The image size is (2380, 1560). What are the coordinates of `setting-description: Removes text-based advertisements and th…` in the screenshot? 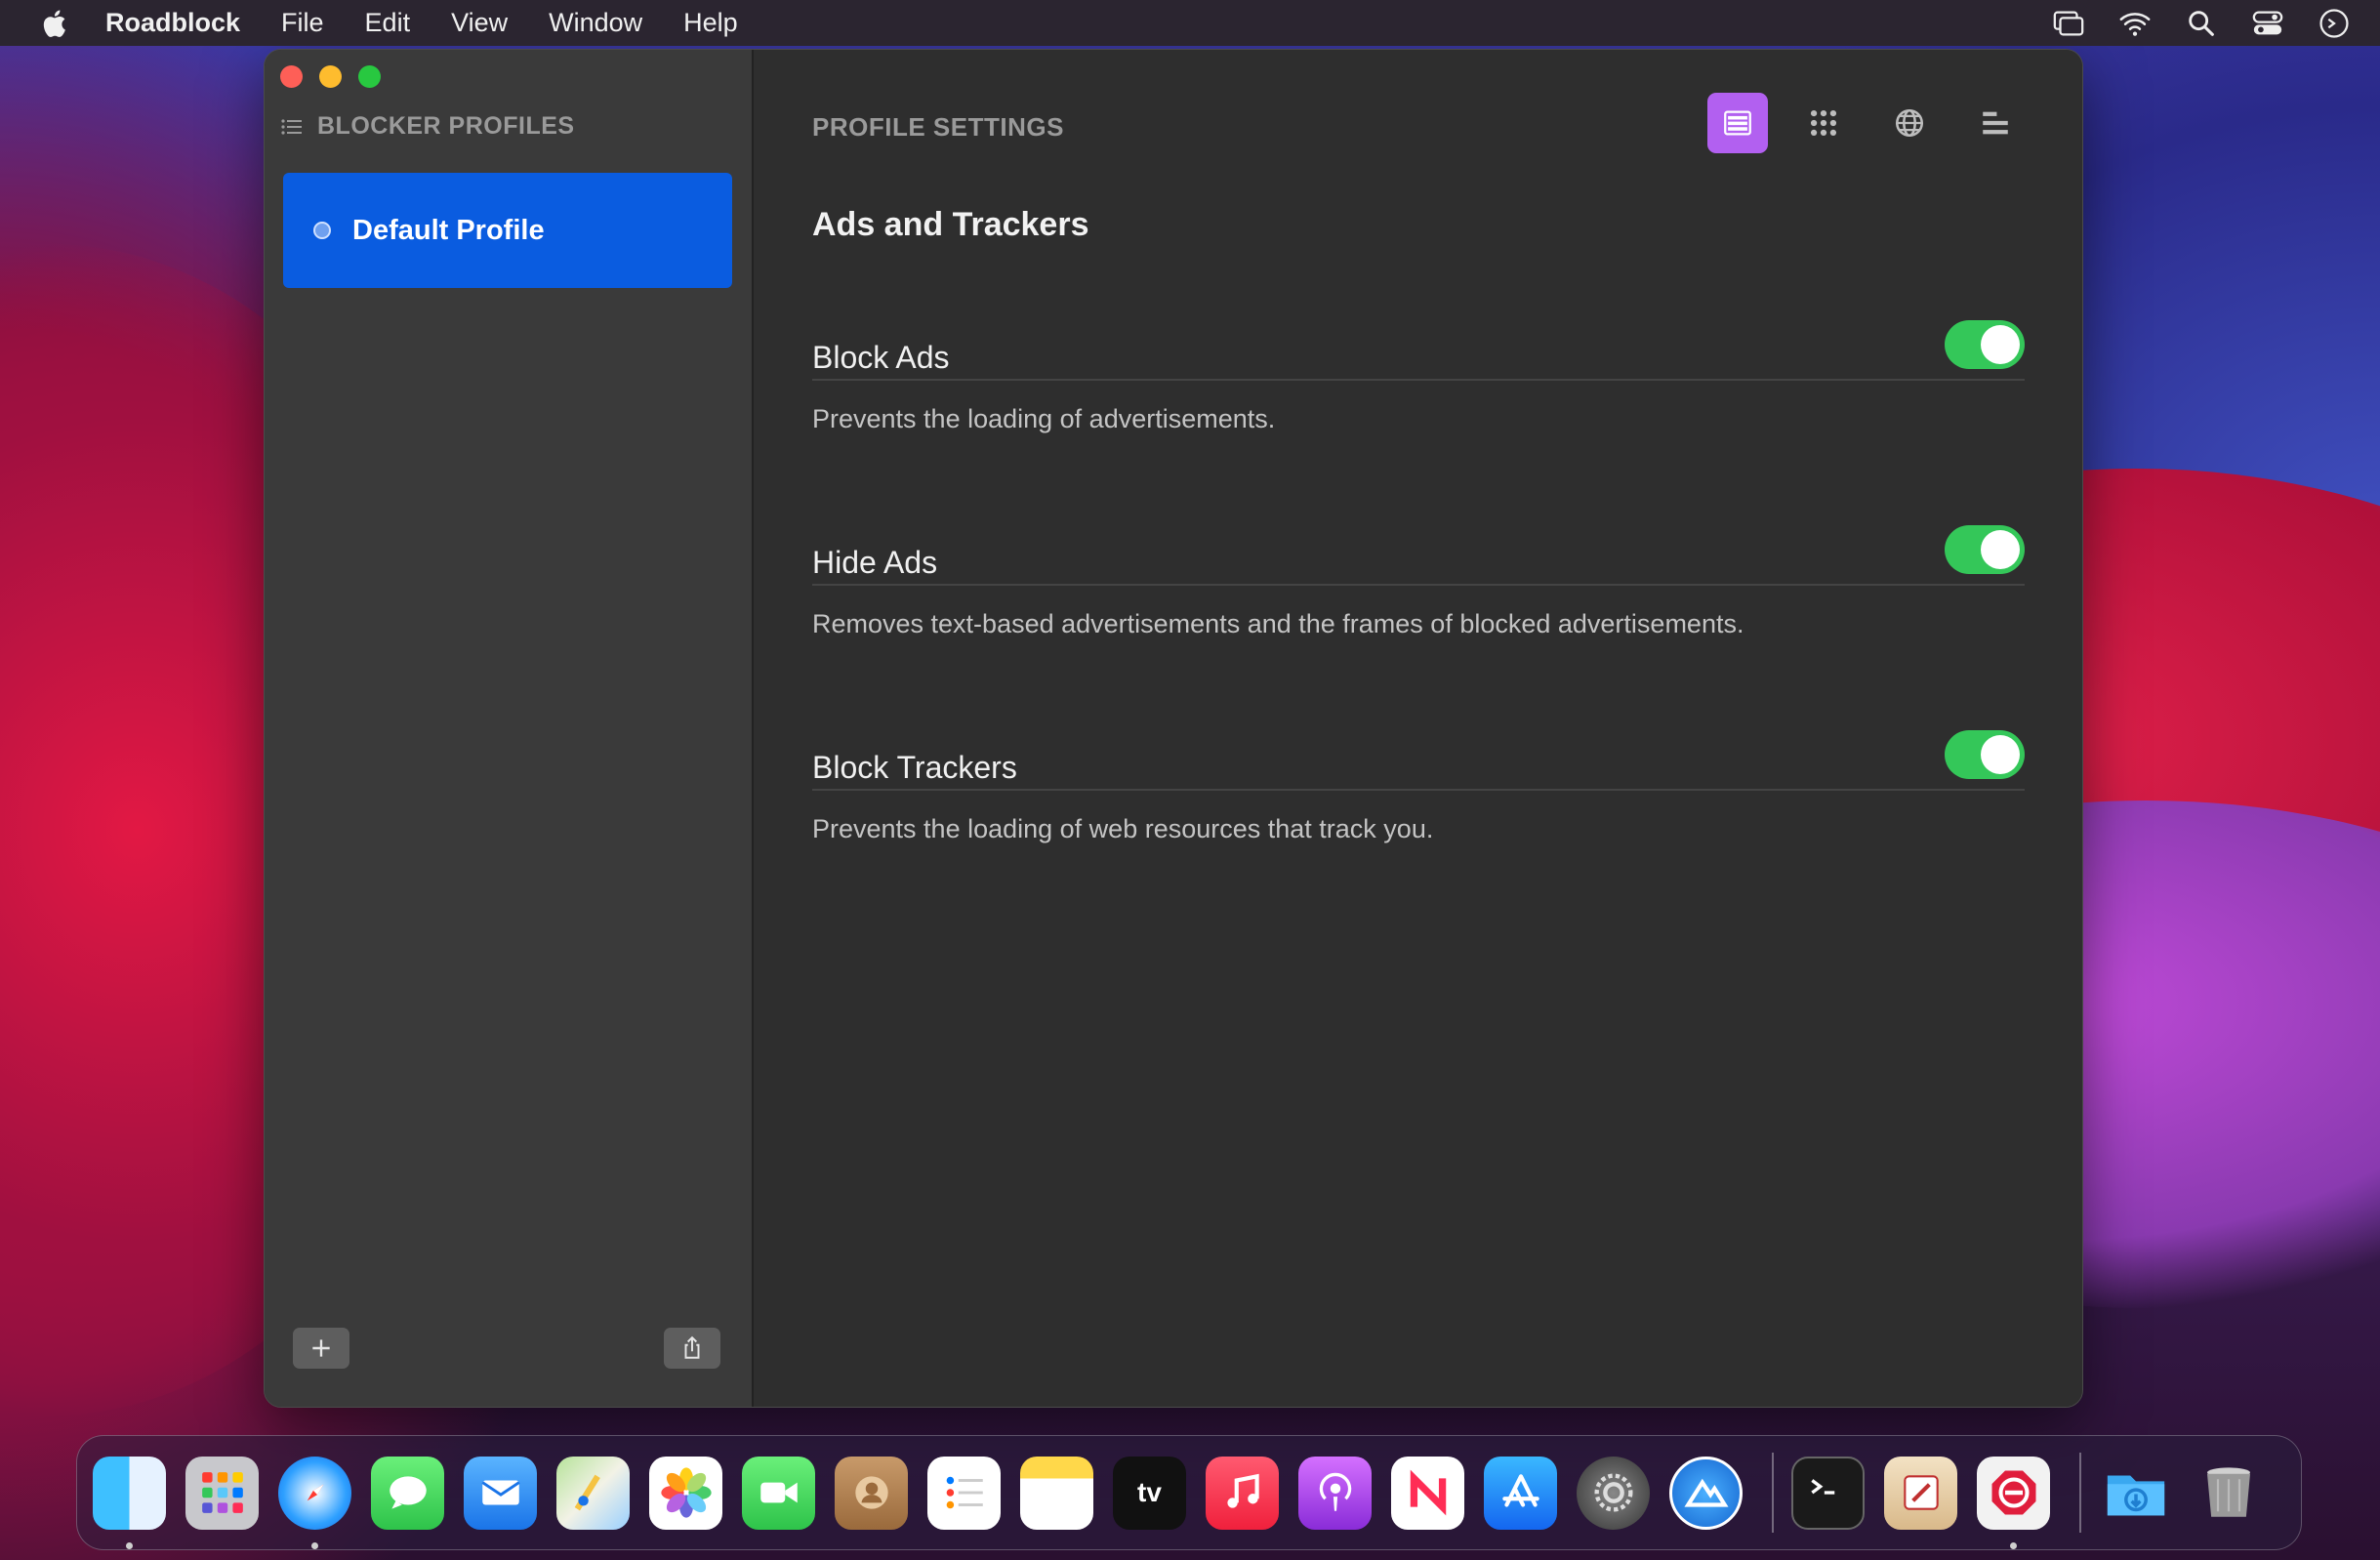 It's located at (1278, 623).